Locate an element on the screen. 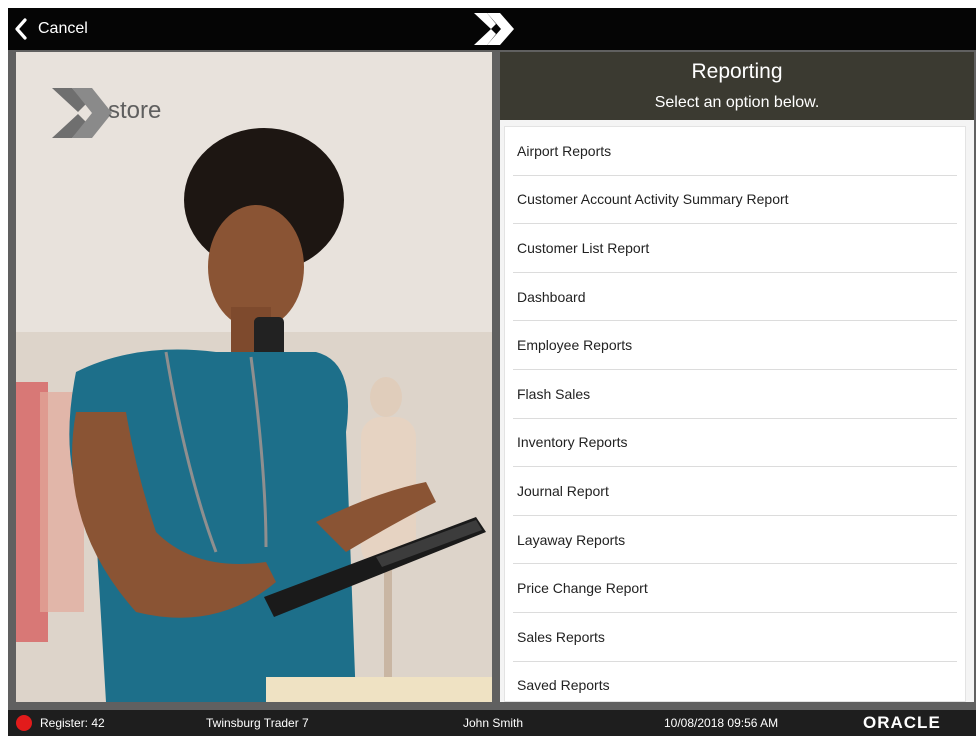 Image resolution: width=976 pixels, height=736 pixels. list-item-label: Price Change Report is located at coordinates (582, 588).